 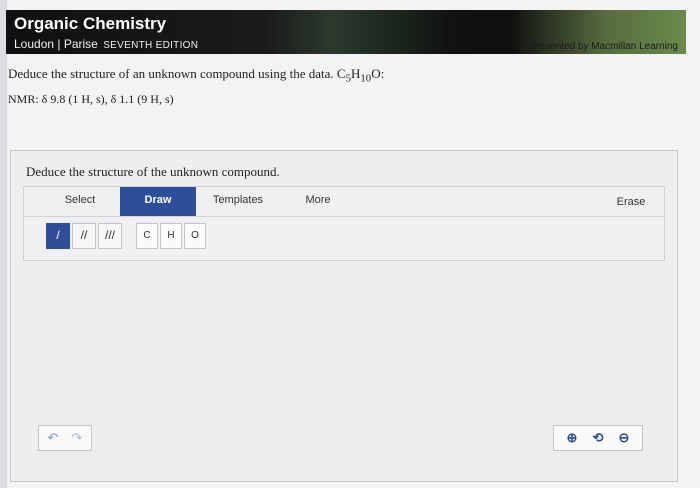 I want to click on zoom-controls: ⊕ ⟲ ⊖, so click(x=598, y=438).